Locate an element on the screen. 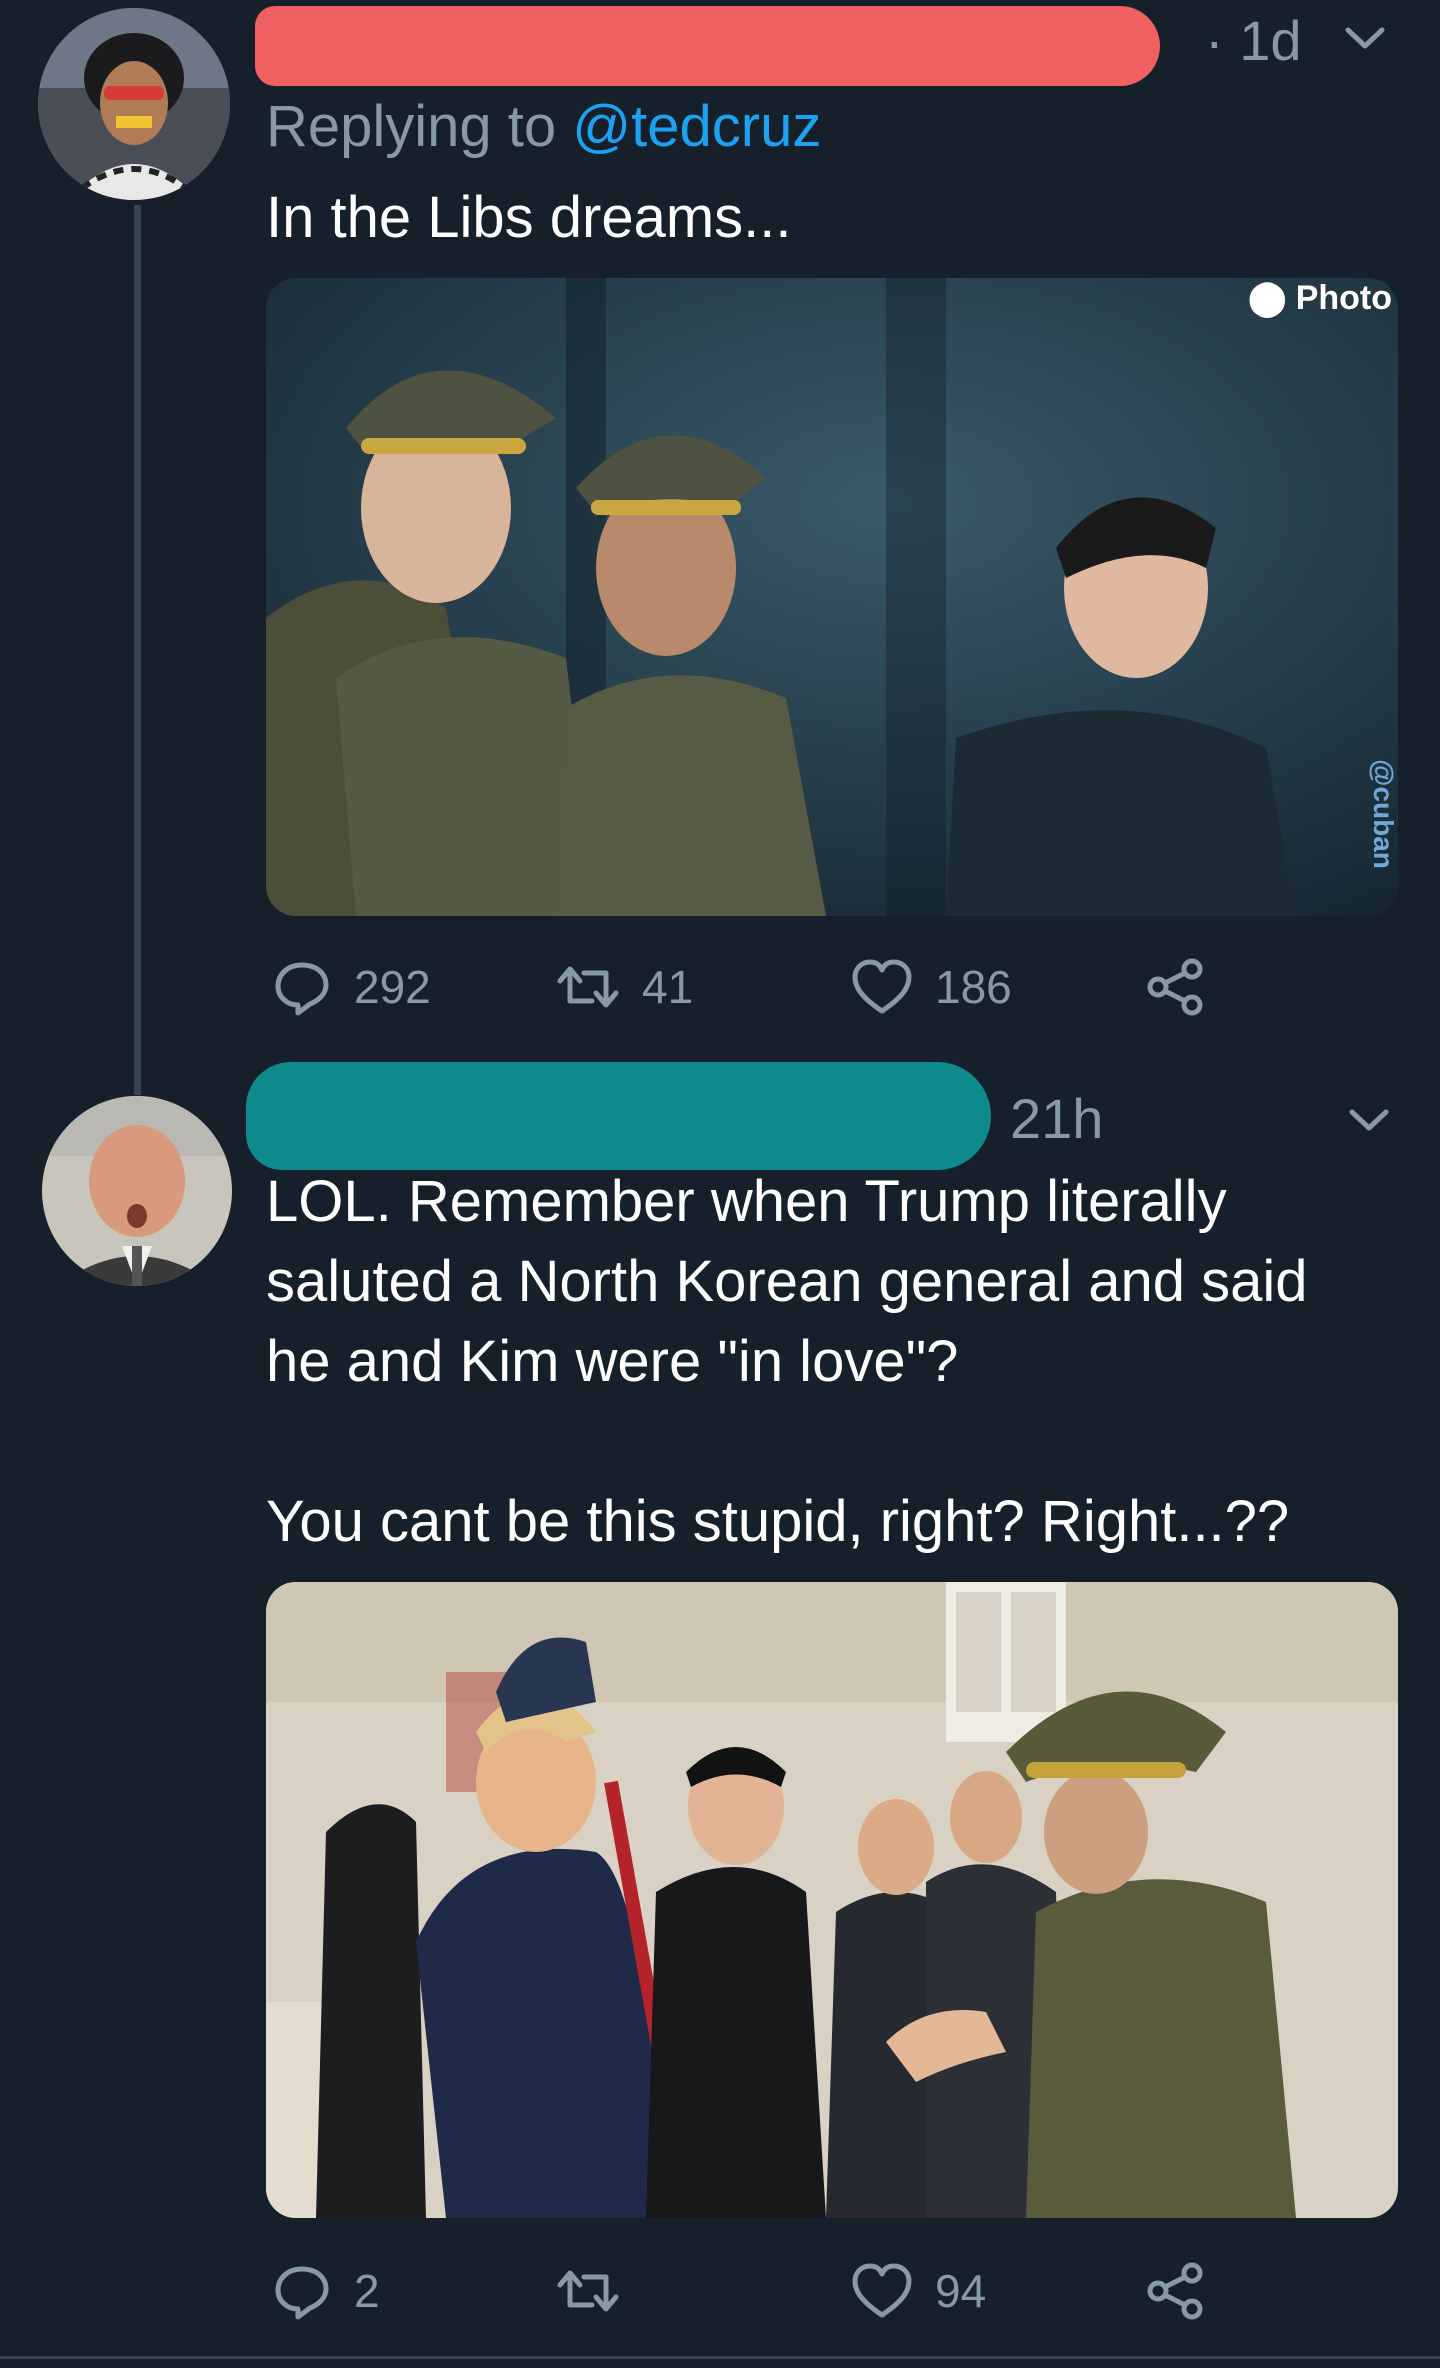 The height and width of the screenshot is (2368, 1440). replying-to: Replying to @tedcruz is located at coordinates (543, 127).